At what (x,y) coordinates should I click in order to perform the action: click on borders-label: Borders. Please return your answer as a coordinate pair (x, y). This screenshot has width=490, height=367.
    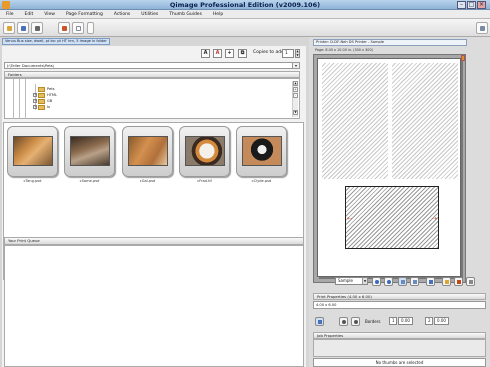
    Looking at the image, I should click on (373, 321).